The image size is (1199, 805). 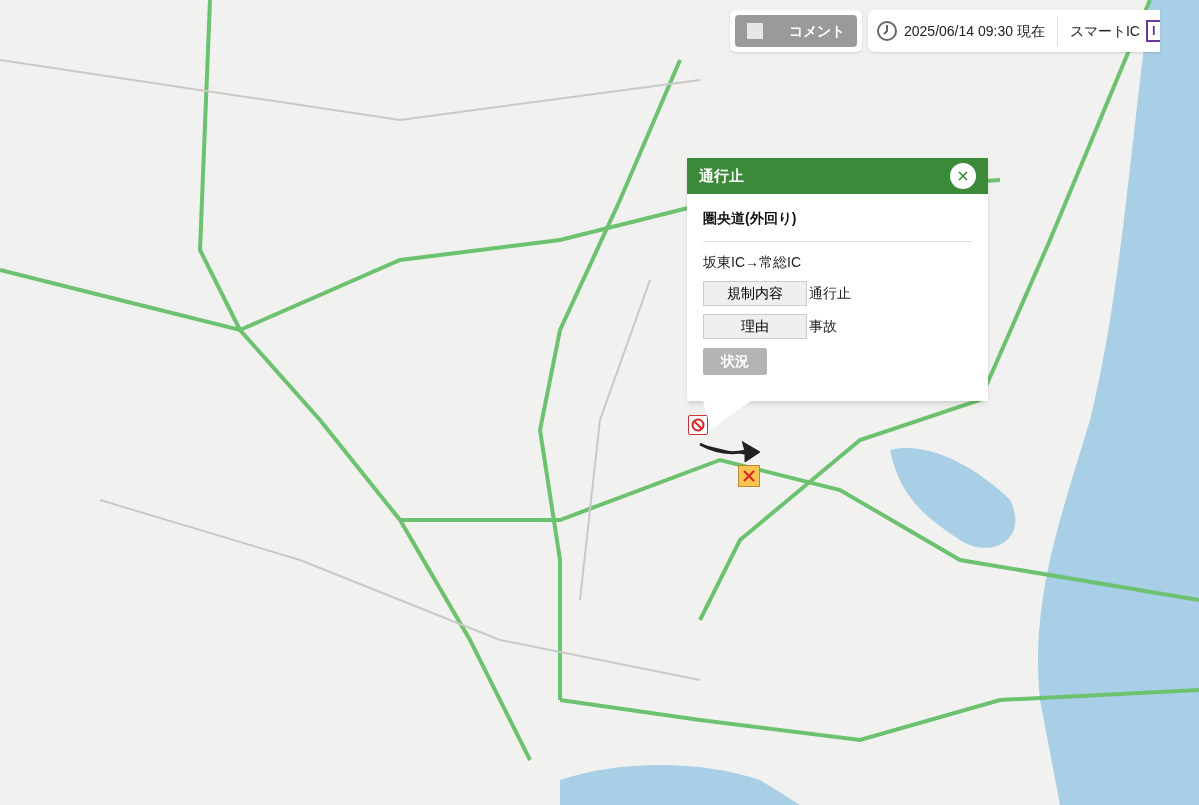 I want to click on field-value: 事故, so click(x=823, y=326).